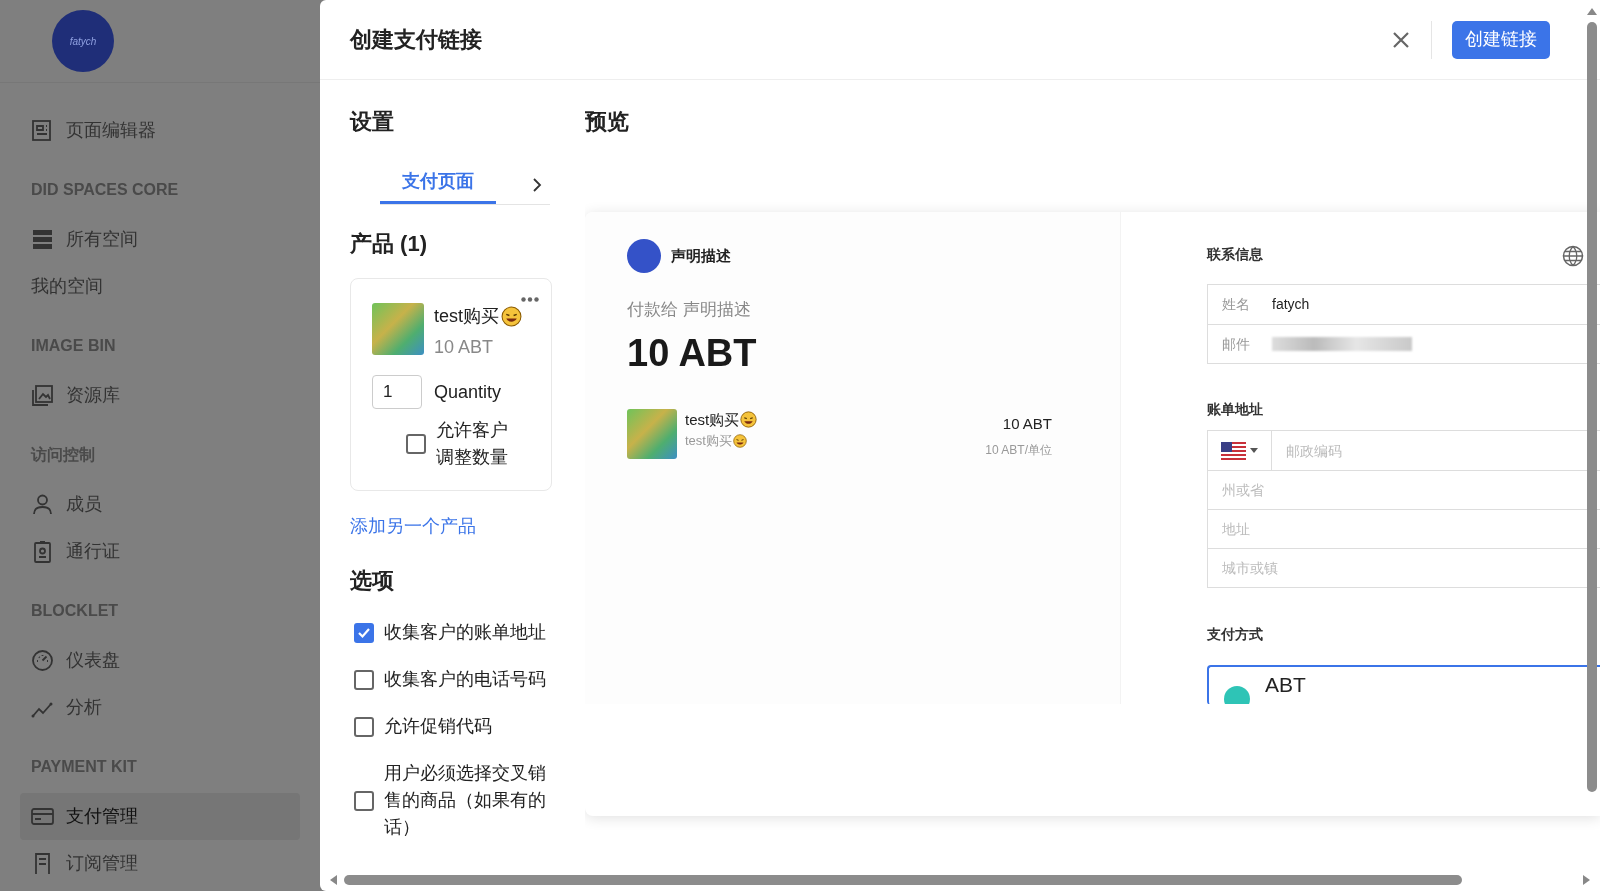  I want to click on checkbox-label: 允许促销代码, so click(438, 726).